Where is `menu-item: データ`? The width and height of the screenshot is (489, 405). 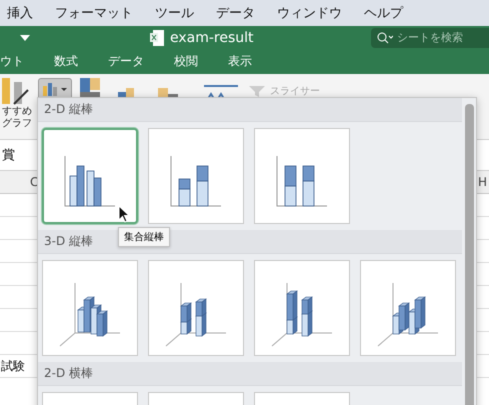 menu-item: データ is located at coordinates (235, 13).